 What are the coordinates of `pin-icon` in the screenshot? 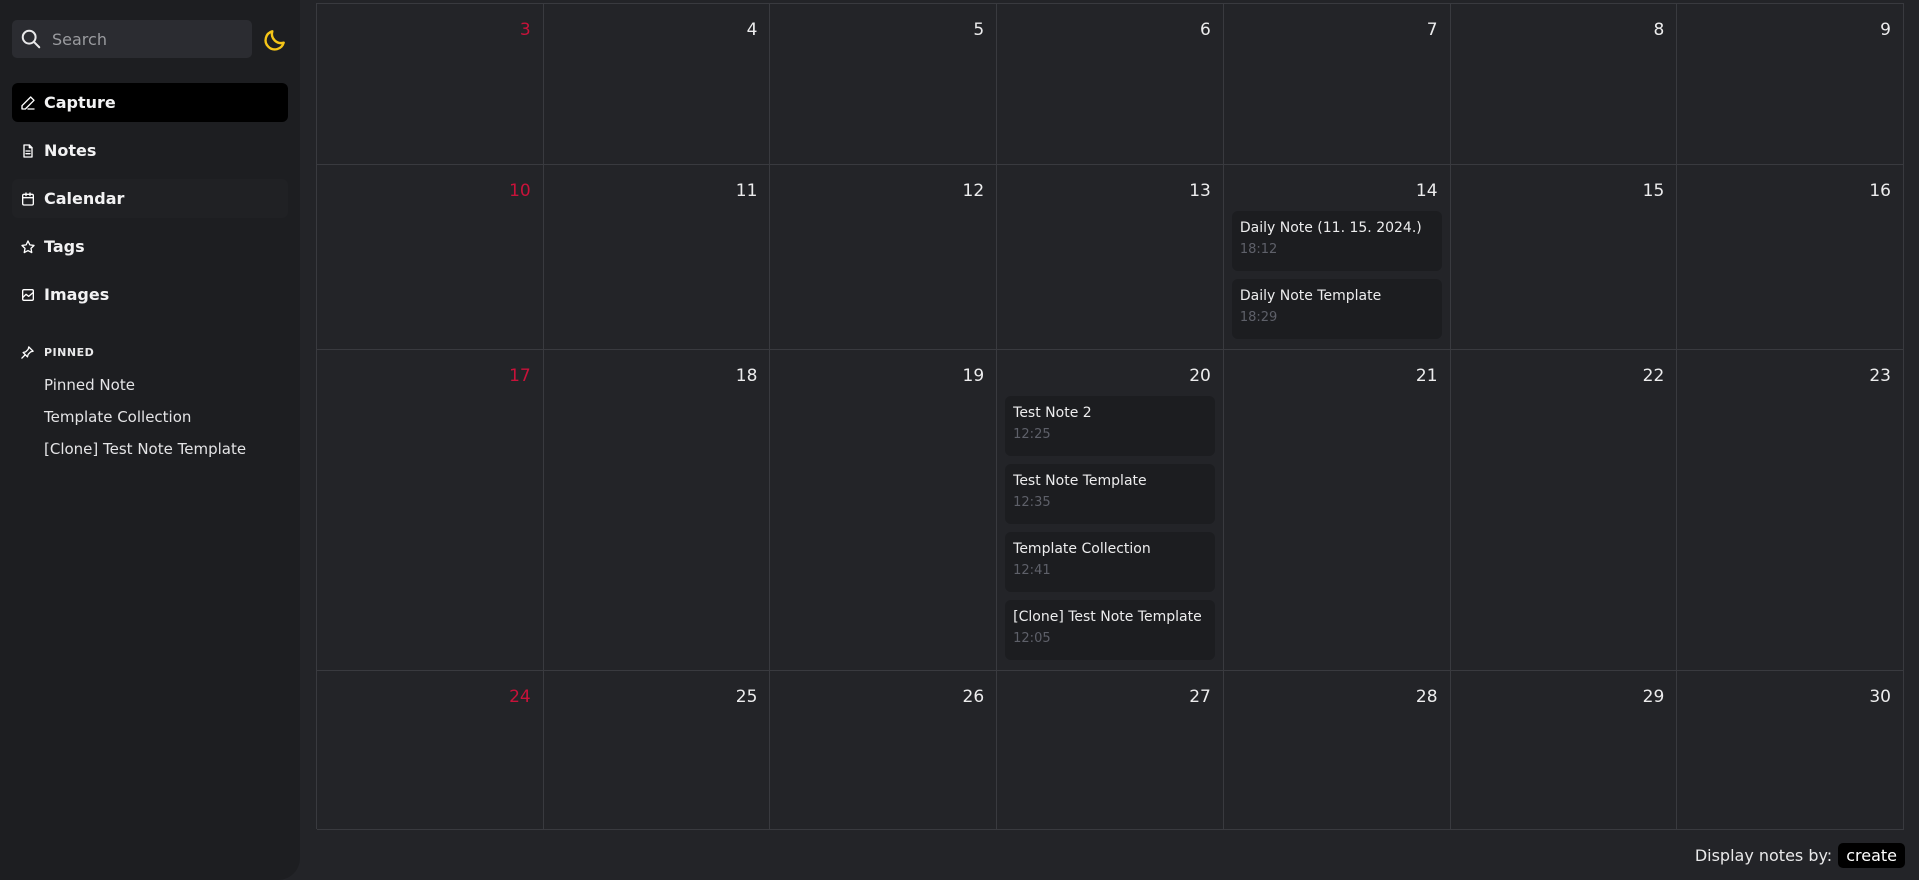 It's located at (27, 352).